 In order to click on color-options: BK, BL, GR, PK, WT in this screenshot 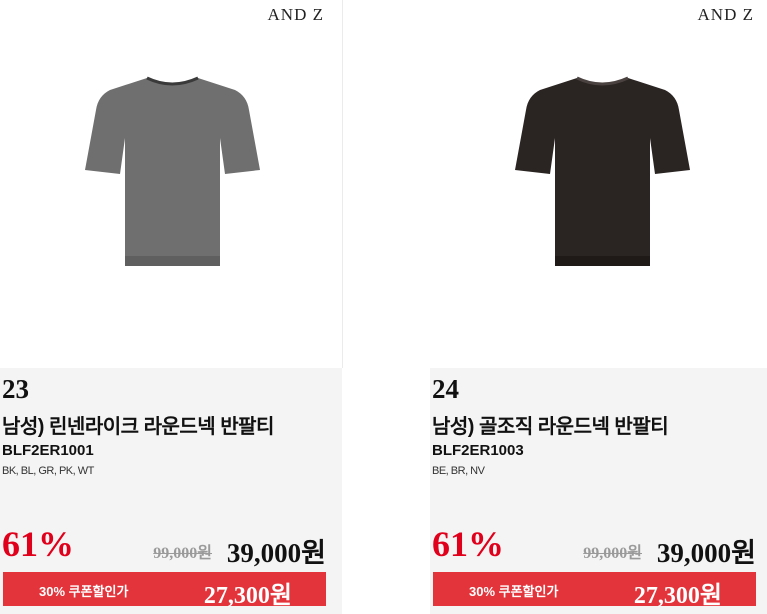, I will do `click(48, 471)`.